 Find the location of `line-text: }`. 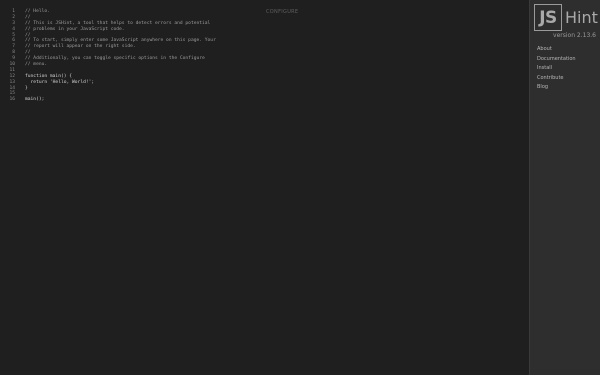

line-text: } is located at coordinates (26, 89).